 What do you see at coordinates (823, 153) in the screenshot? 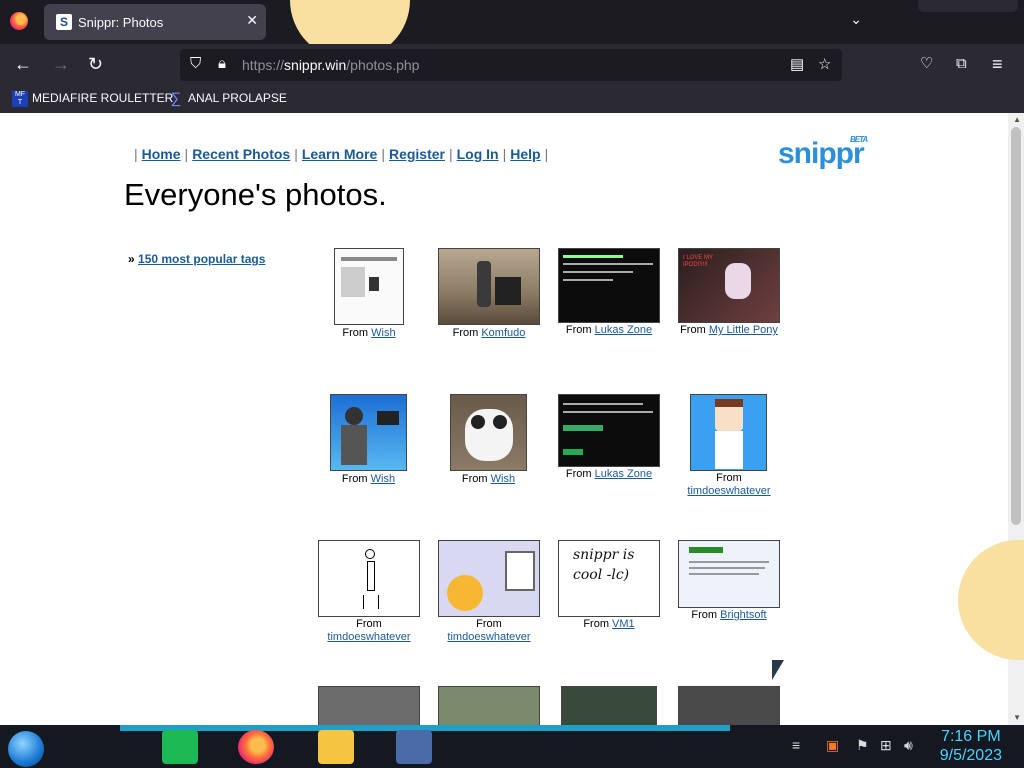
I see `snippr-logo: snippr BETA` at bounding box center [823, 153].